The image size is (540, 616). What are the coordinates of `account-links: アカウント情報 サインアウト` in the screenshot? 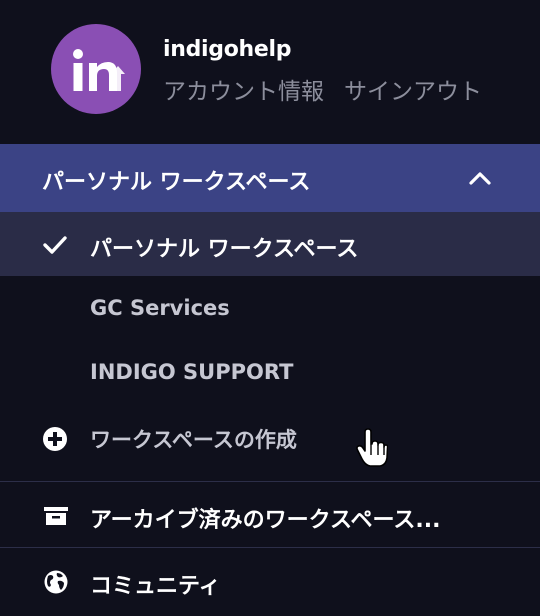 It's located at (322, 89).